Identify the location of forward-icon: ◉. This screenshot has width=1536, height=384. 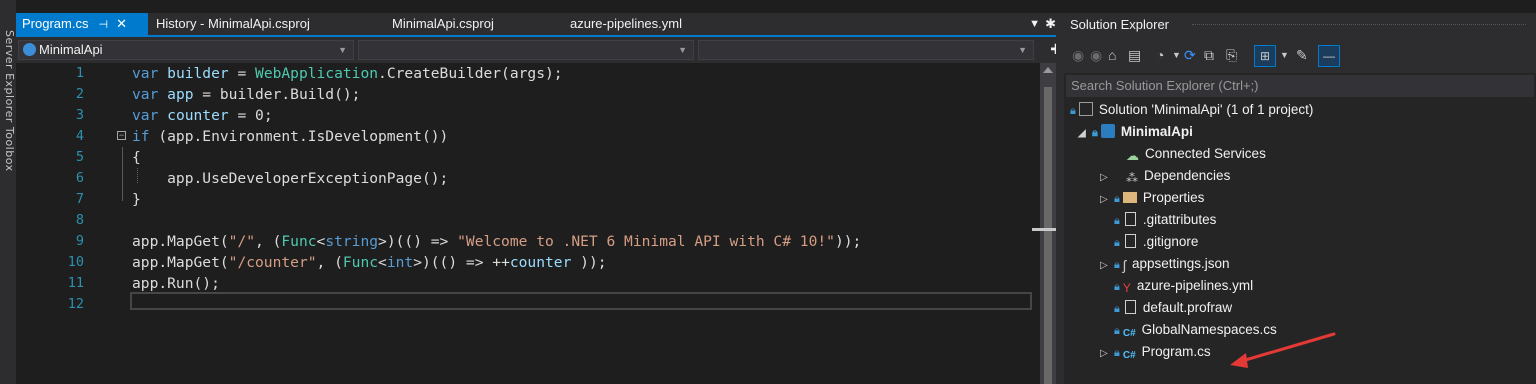
(1096, 55).